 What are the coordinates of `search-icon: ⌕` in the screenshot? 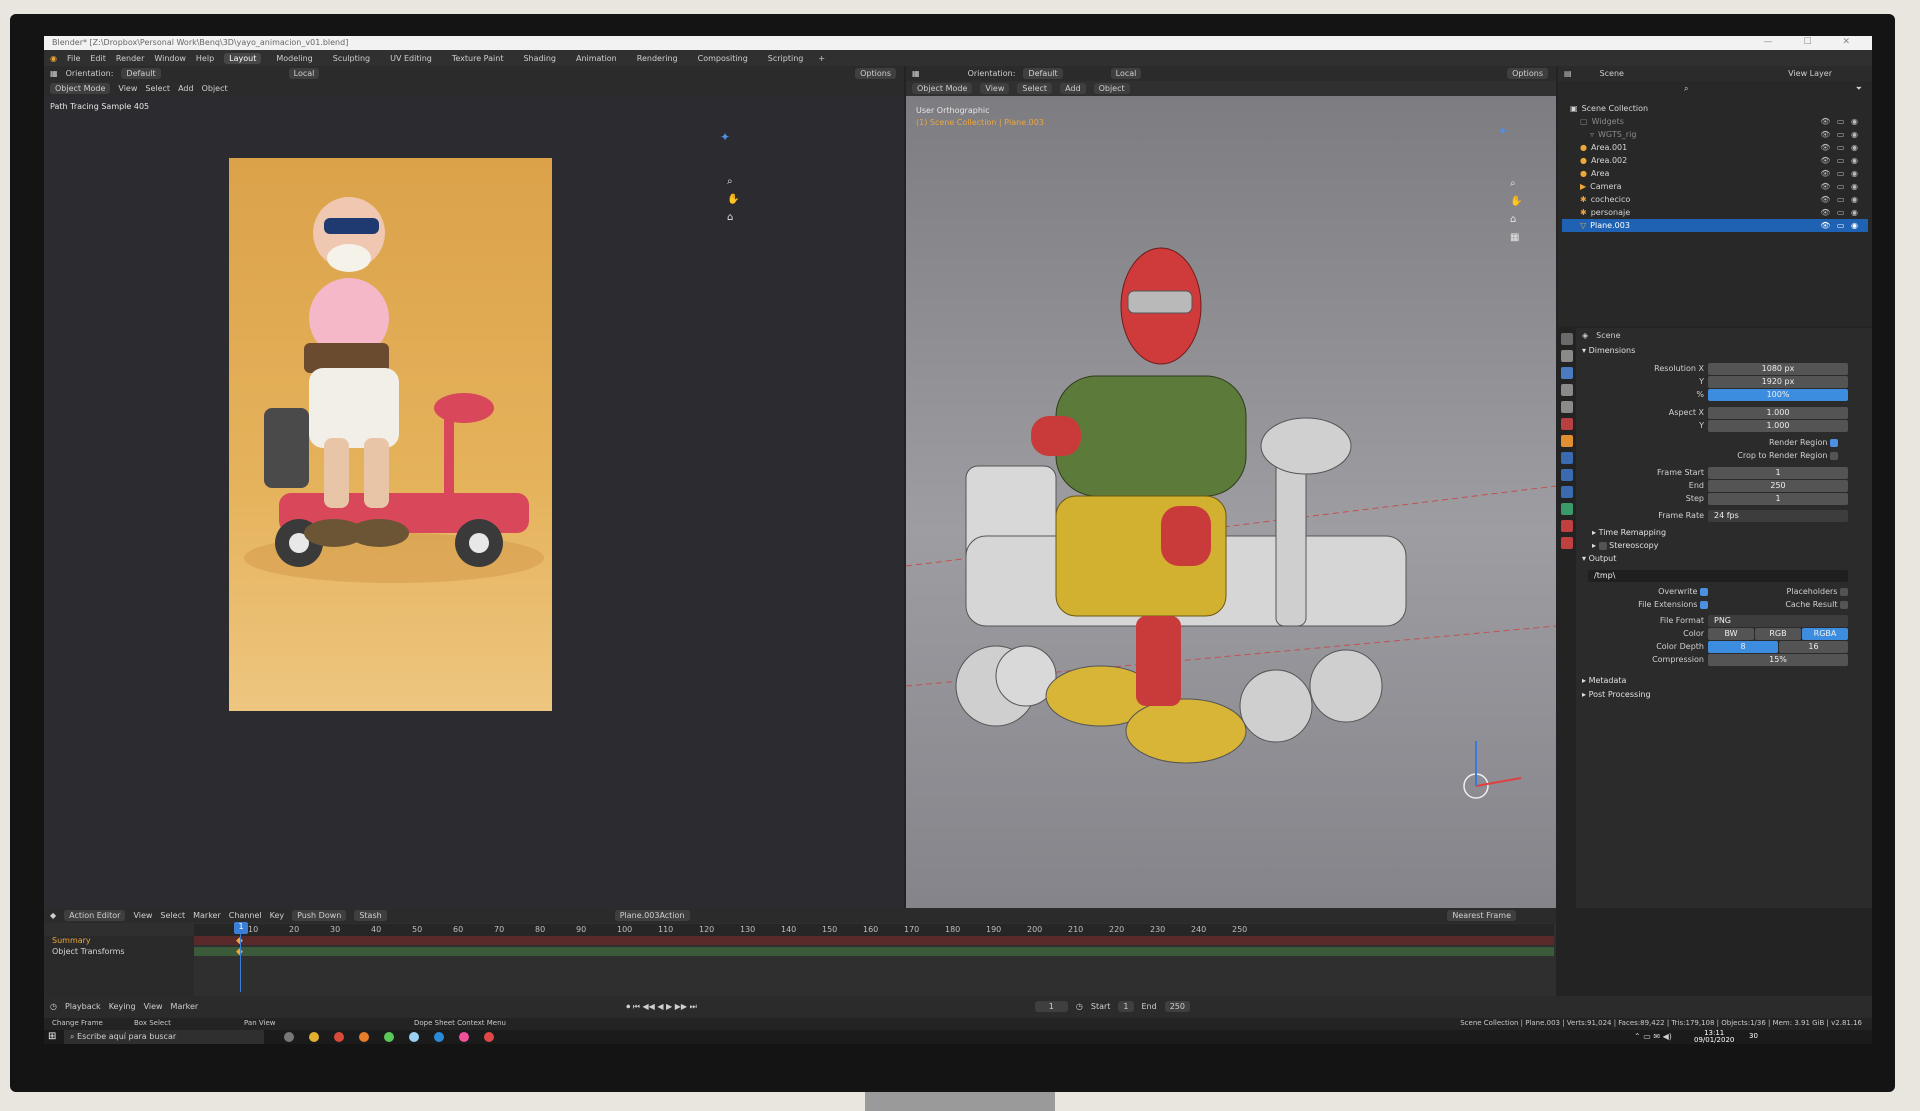 It's located at (1686, 89).